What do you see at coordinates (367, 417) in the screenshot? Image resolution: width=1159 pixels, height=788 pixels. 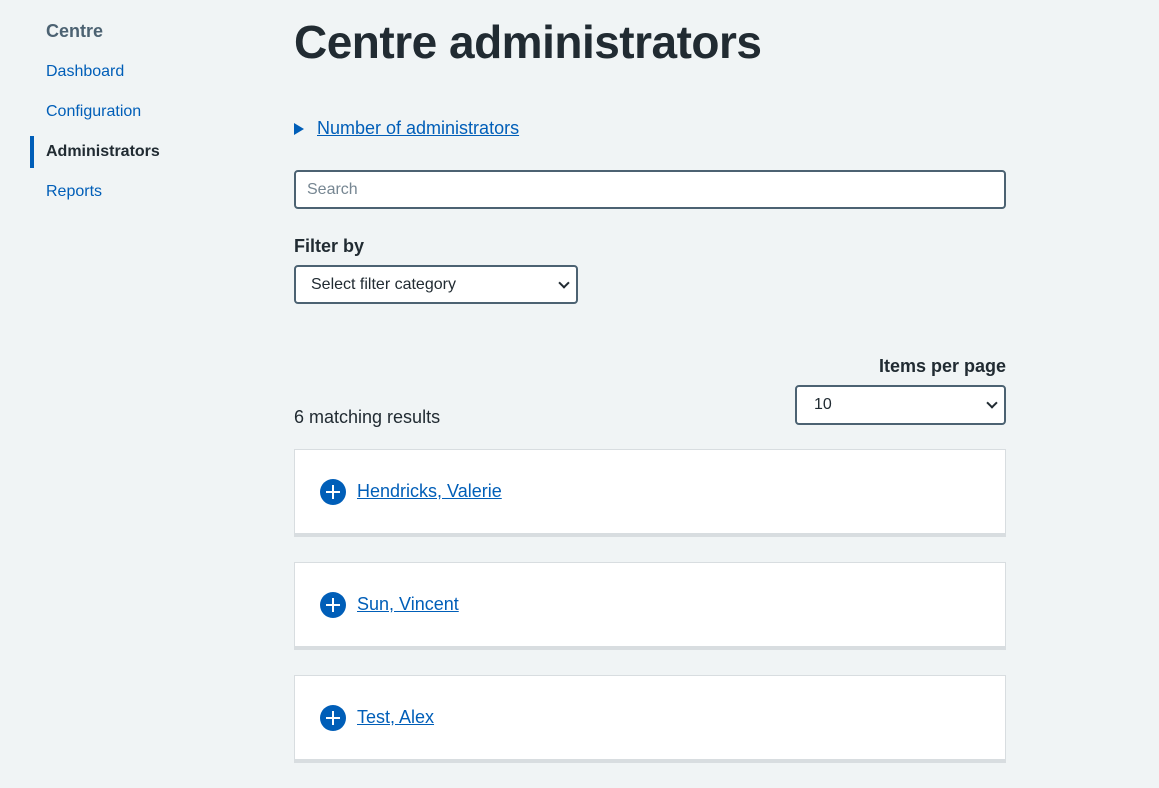 I see `results-count: 6 matching results` at bounding box center [367, 417].